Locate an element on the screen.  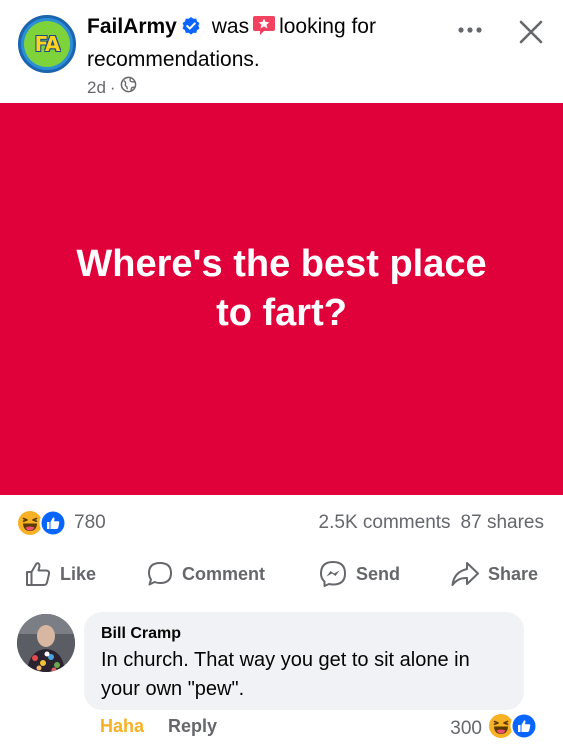
like-label: Like is located at coordinates (78, 573).